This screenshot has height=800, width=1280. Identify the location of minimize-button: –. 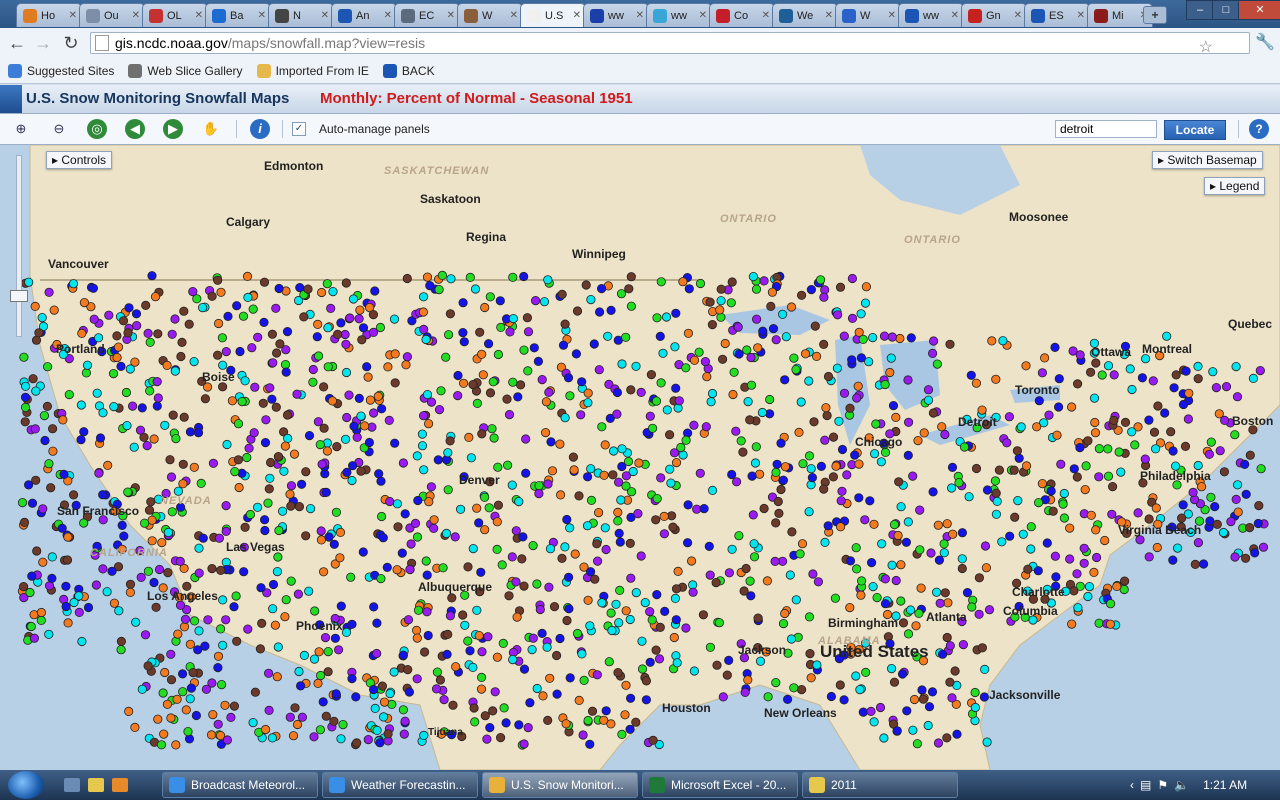
(1200, 10).